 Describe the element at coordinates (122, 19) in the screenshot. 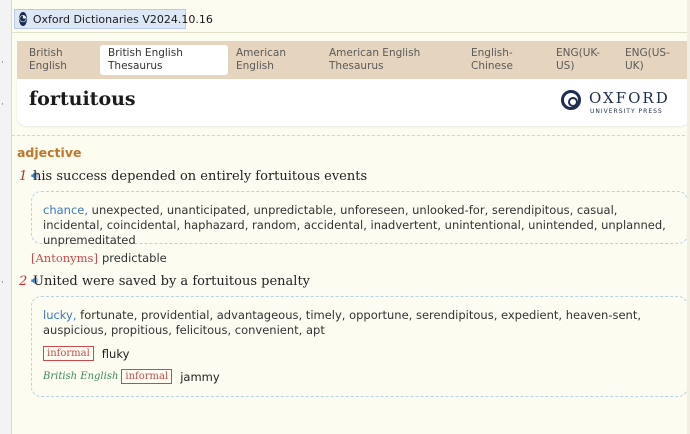

I see `window-title: Oxford Dictionaries V2024.10.16` at that location.